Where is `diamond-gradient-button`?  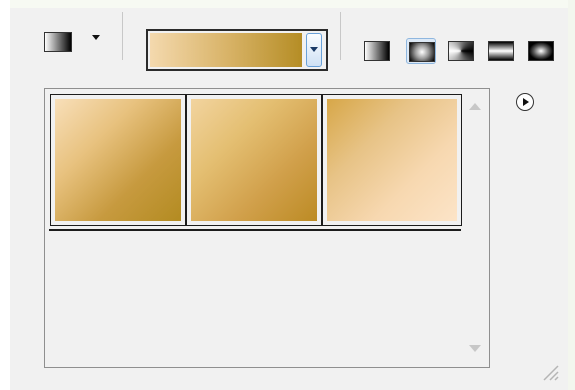
diamond-gradient-button is located at coordinates (541, 51).